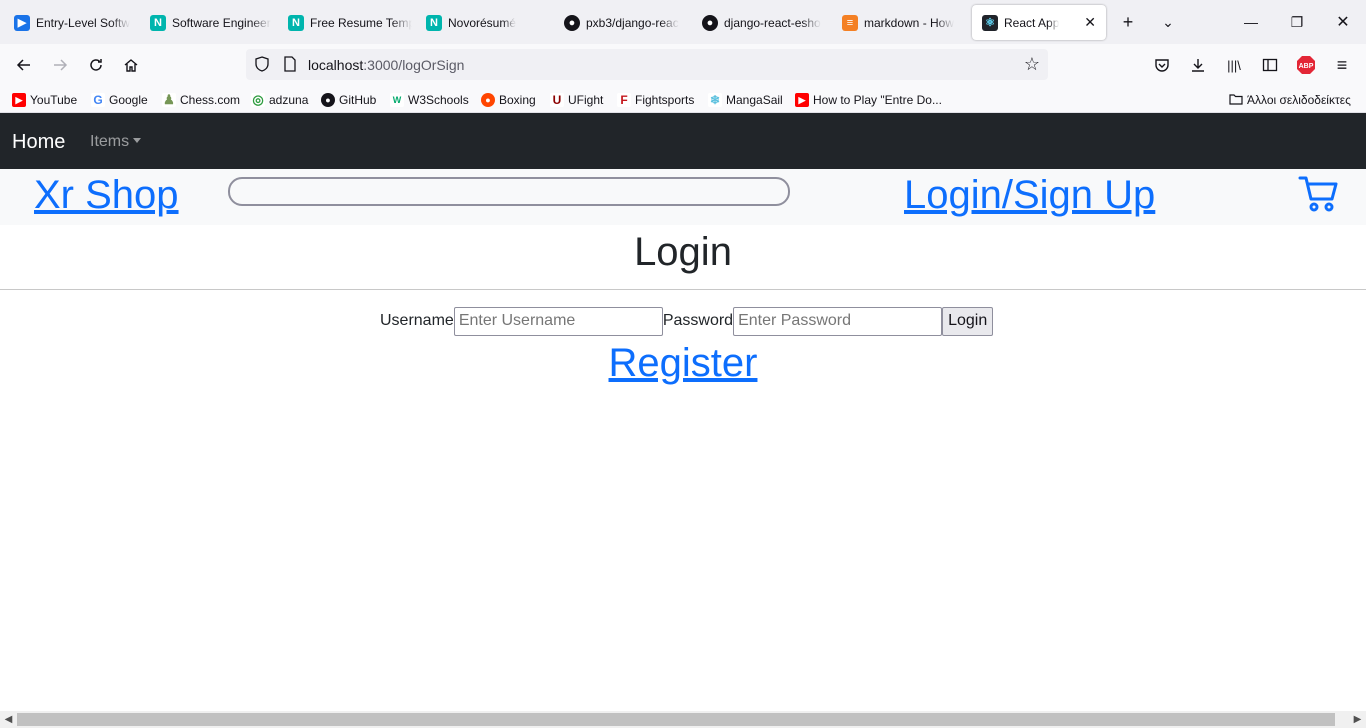 This screenshot has height=728, width=1366. What do you see at coordinates (488, 100) in the screenshot?
I see `reddit-icon: ●` at bounding box center [488, 100].